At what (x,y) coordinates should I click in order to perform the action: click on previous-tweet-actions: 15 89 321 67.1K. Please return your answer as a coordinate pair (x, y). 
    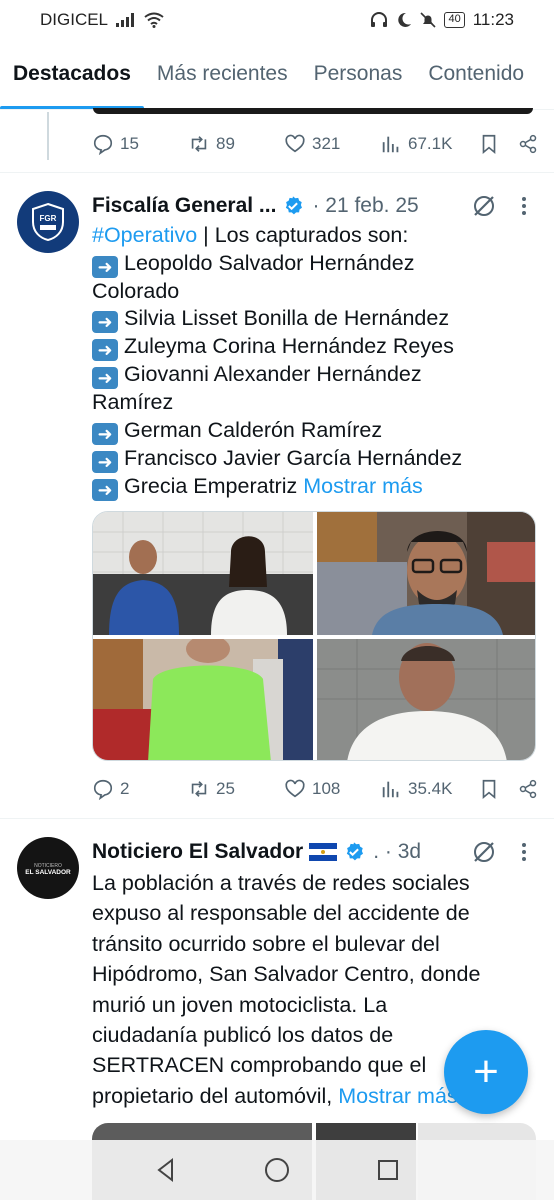
    Looking at the image, I should click on (315, 144).